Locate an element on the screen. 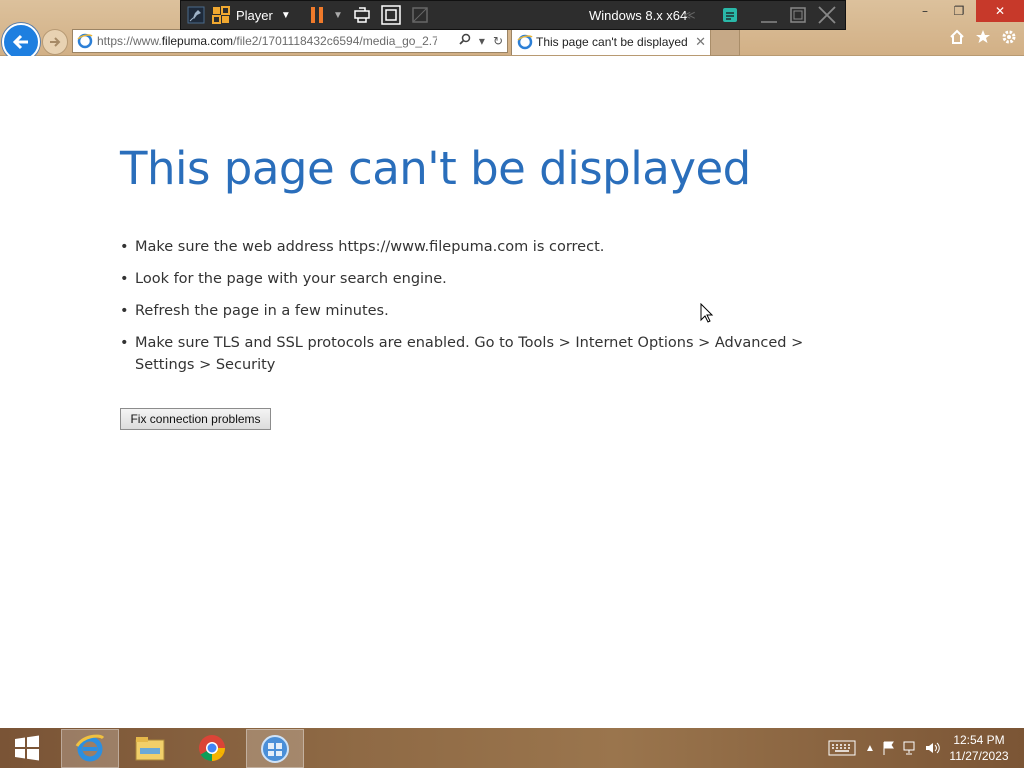  forward-arrow-icon is located at coordinates (55, 42).